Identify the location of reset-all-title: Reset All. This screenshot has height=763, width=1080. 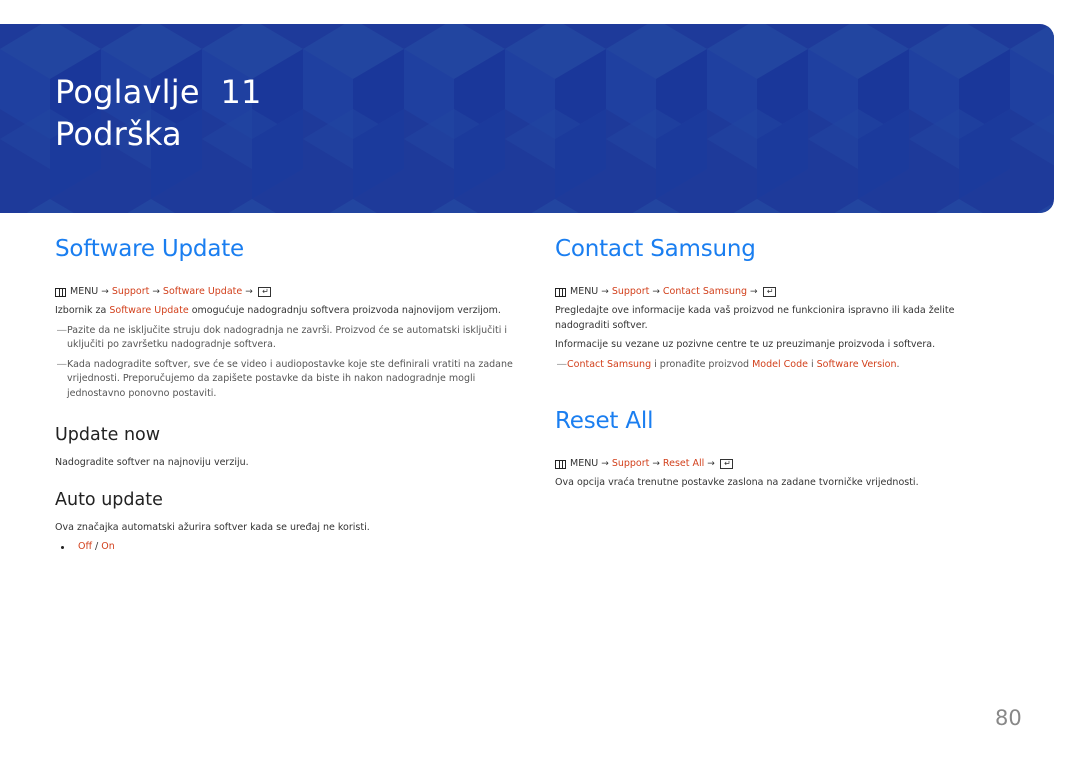
(604, 421).